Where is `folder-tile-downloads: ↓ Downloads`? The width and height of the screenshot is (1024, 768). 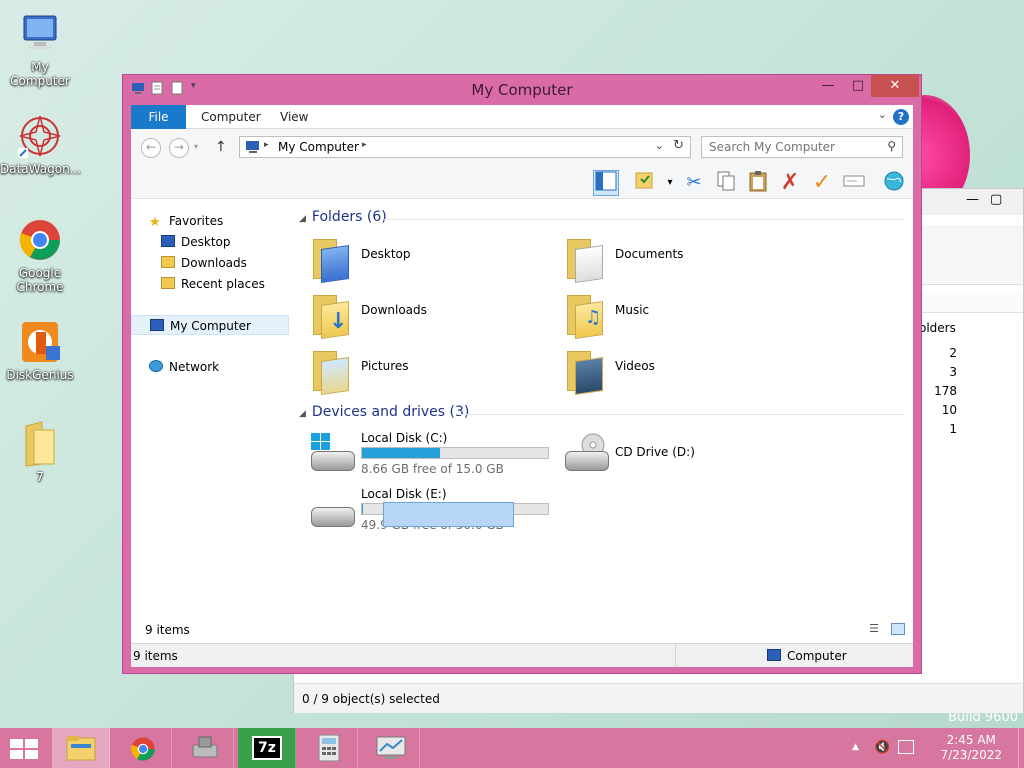 folder-tile-downloads: ↓ Downloads is located at coordinates (409, 317).